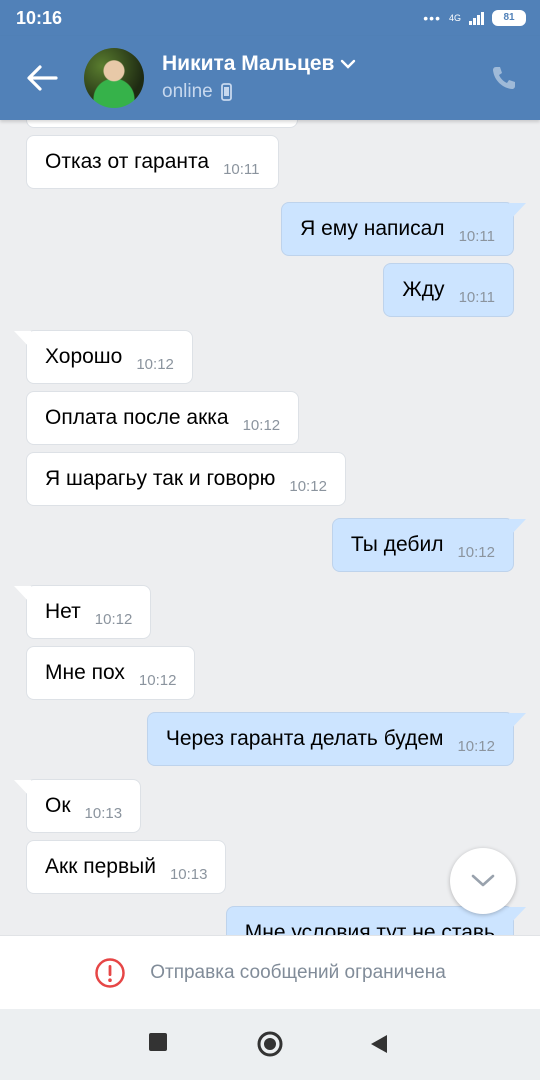 The width and height of the screenshot is (540, 1080). I want to click on message-text: Мне пох, so click(85, 672).